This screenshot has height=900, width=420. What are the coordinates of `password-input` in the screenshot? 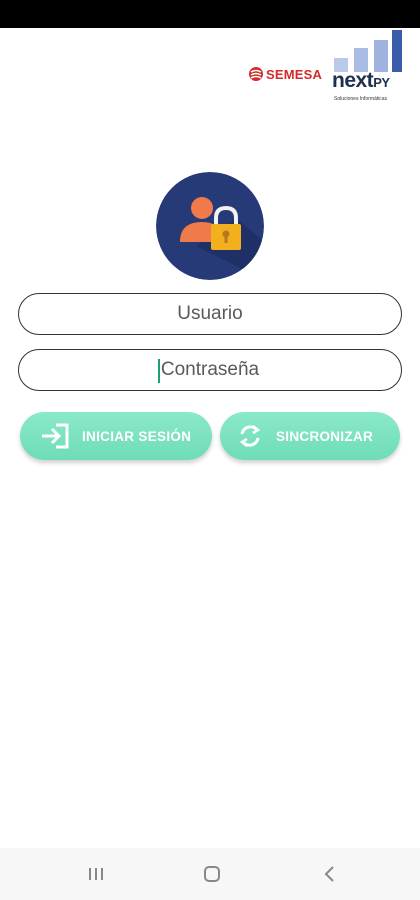 It's located at (210, 370).